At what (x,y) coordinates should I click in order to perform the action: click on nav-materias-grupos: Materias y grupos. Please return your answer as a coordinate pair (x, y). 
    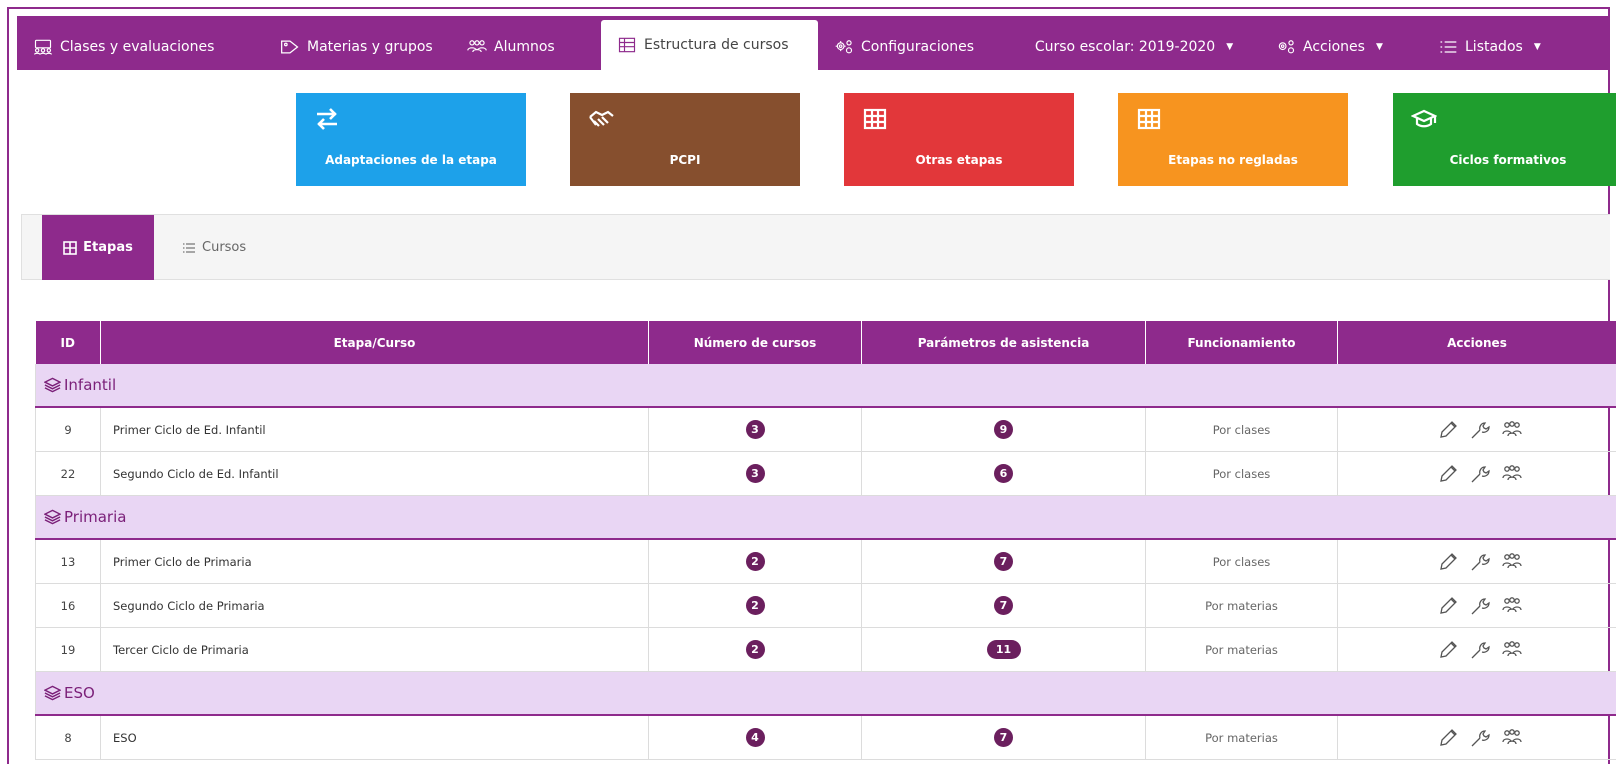
    Looking at the image, I should click on (357, 47).